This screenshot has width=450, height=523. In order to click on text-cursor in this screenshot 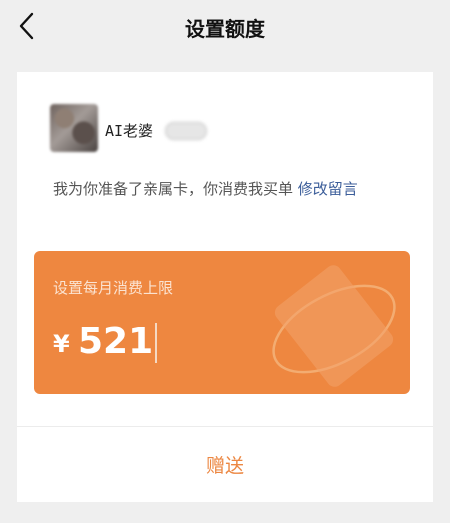, I will do `click(156, 343)`.